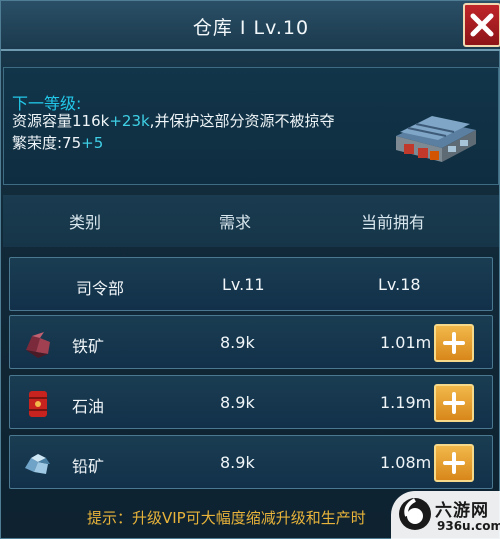 This screenshot has width=500, height=539. I want to click on table-row-iron: 铁矿 8.9k 1.01m, so click(251, 342).